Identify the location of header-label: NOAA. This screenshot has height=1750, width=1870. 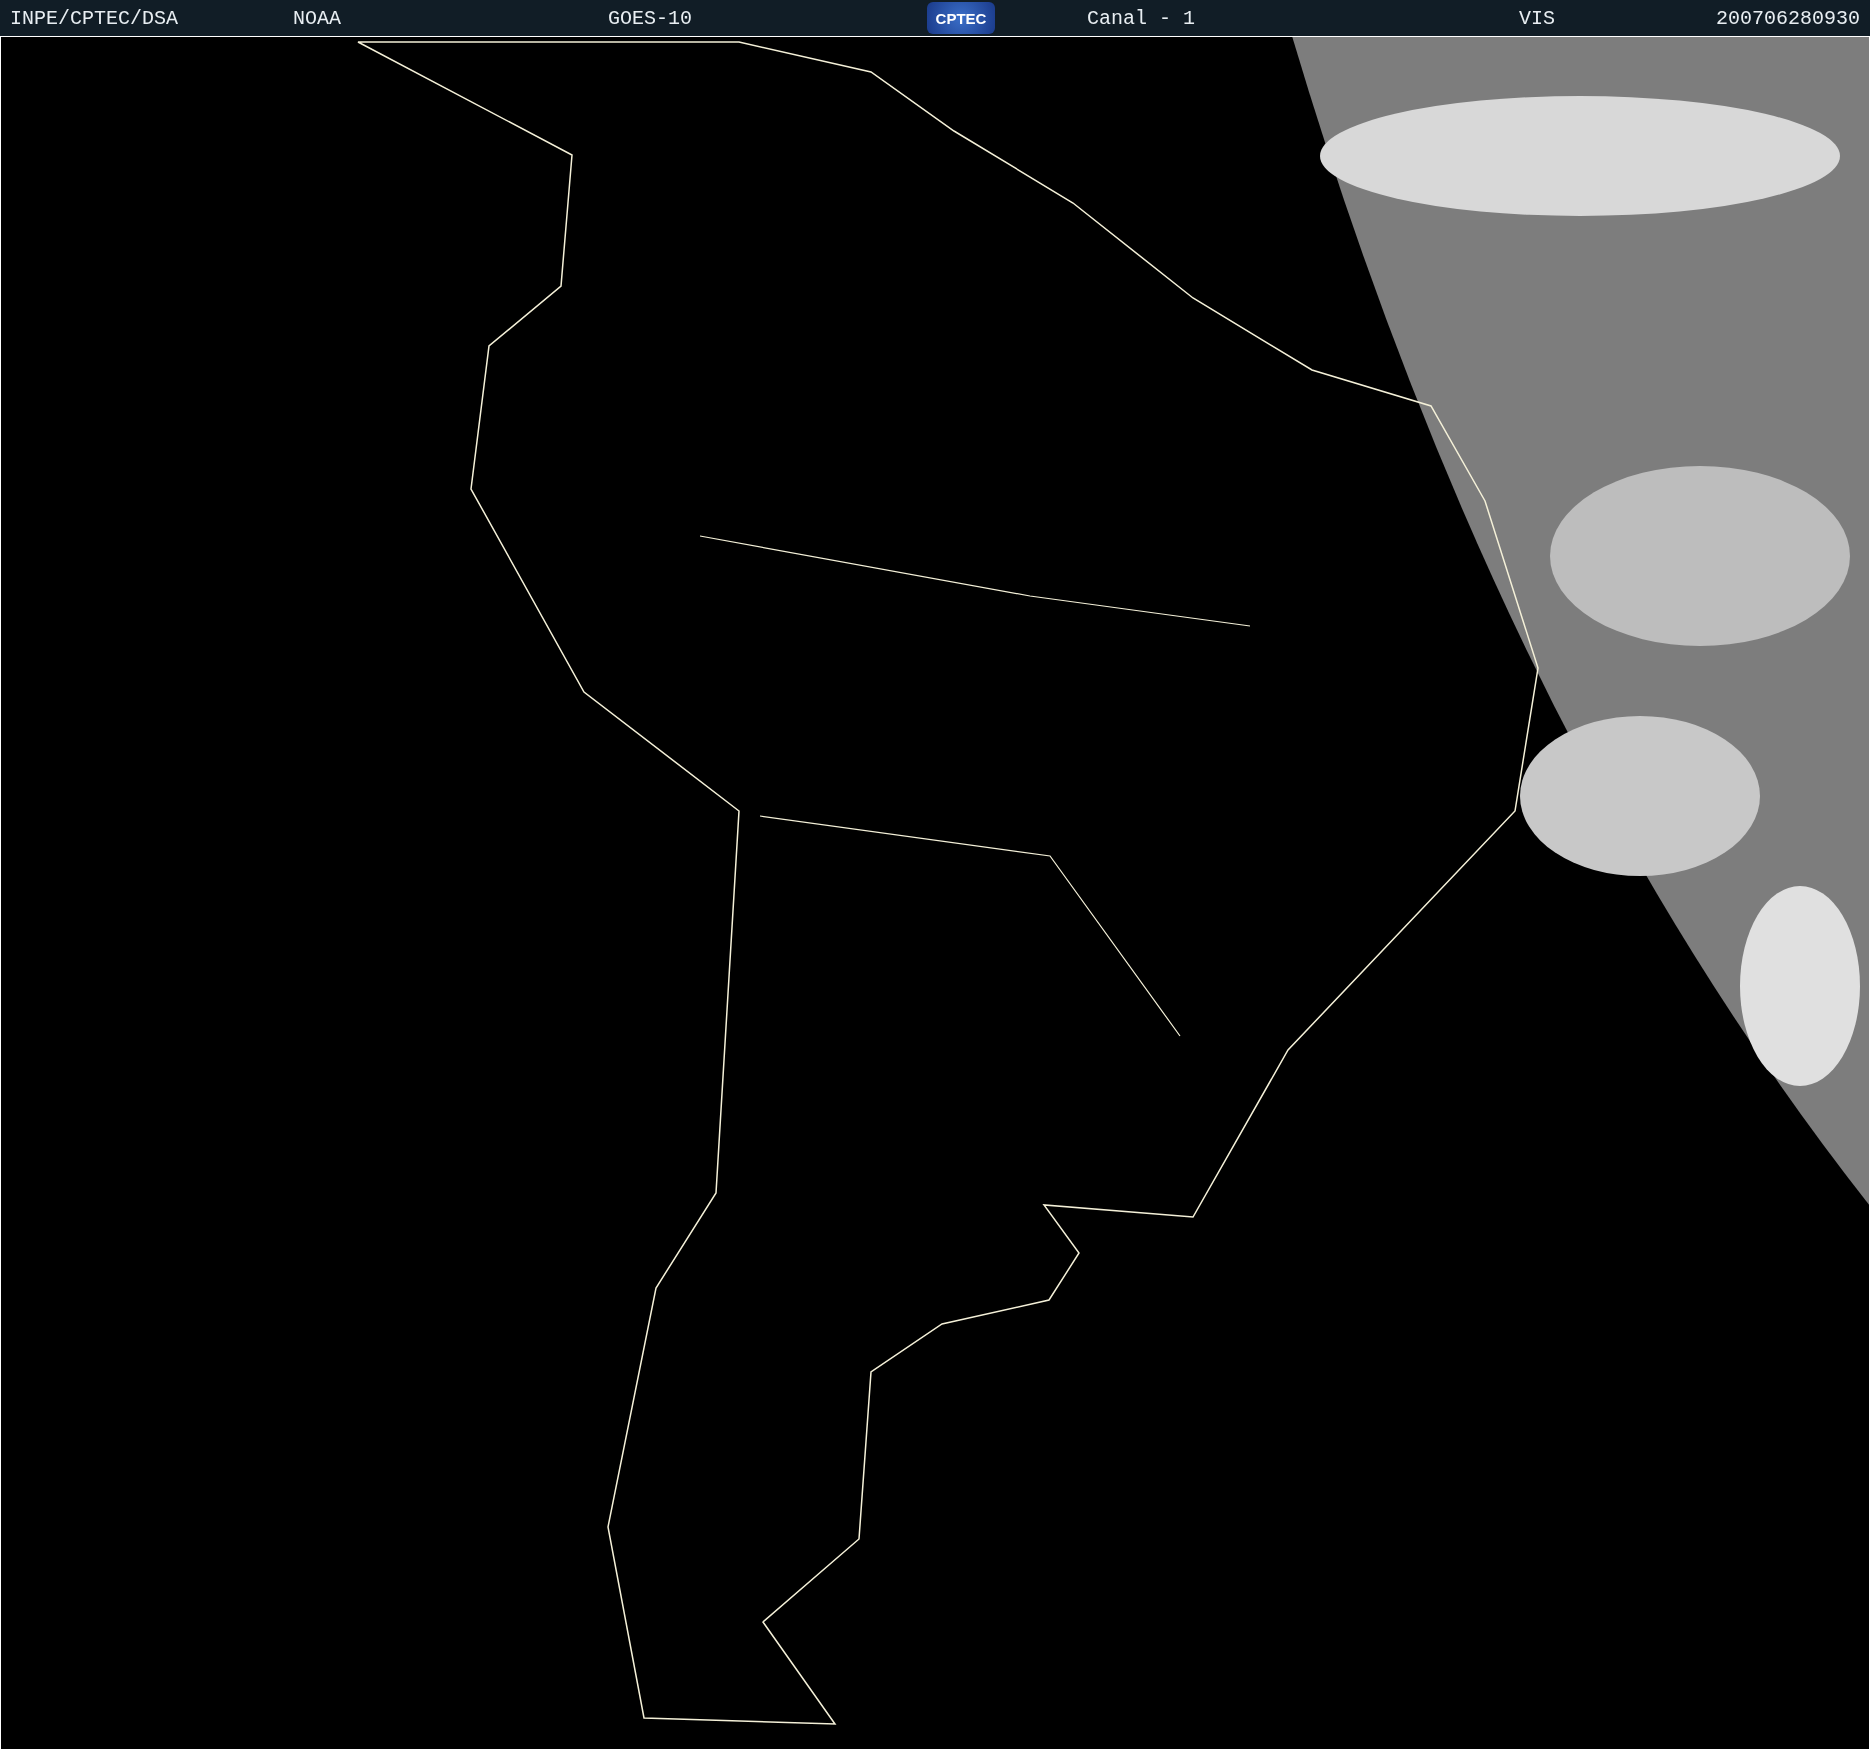
(317, 18).